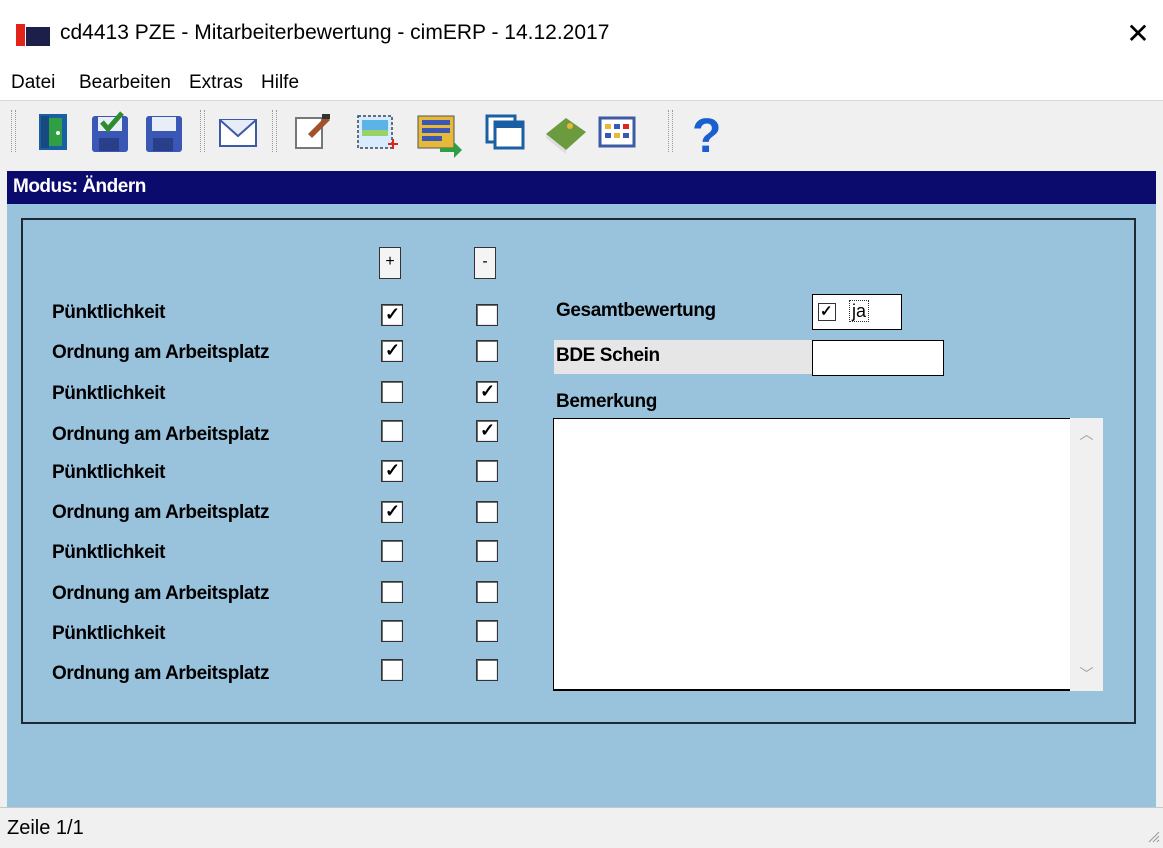  Describe the element at coordinates (112, 132) in the screenshot. I see `save-confirm-icon` at that location.